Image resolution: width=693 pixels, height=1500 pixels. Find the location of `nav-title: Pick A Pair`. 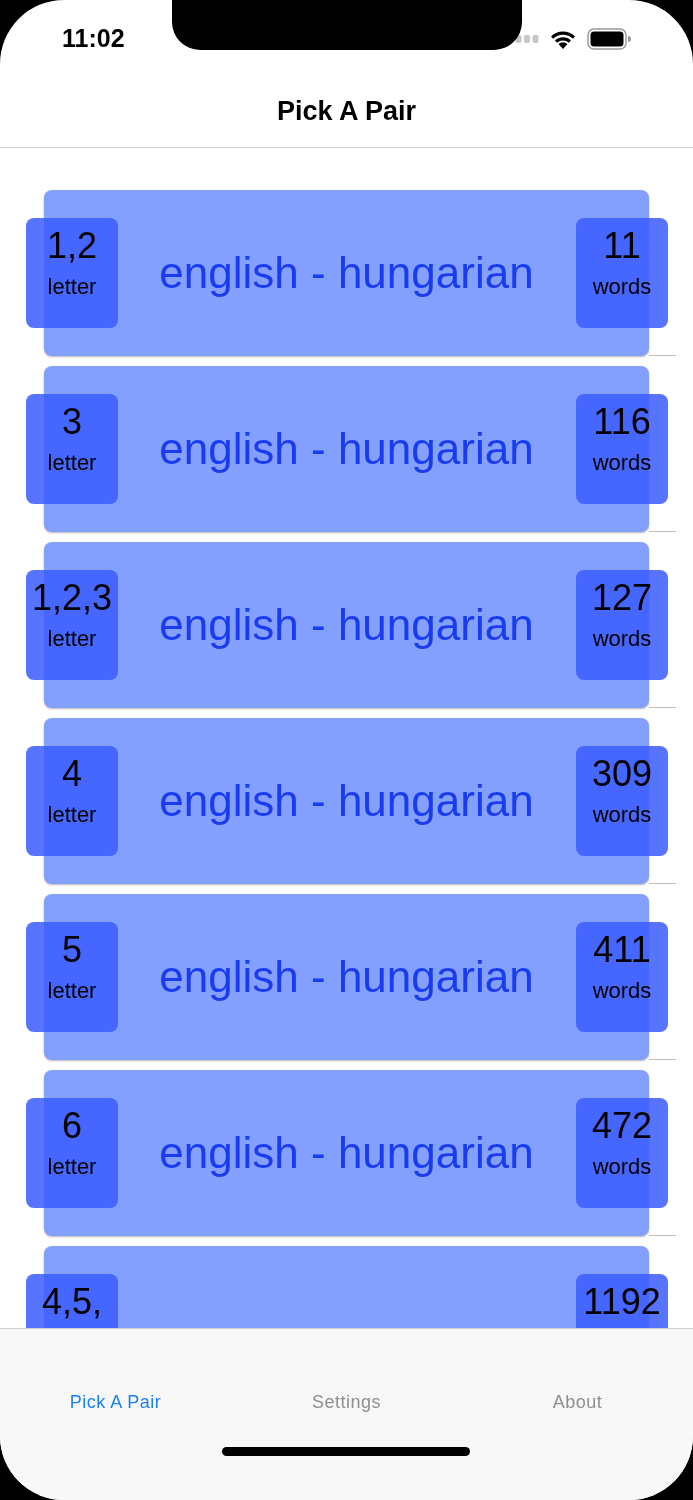

nav-title: Pick A Pair is located at coordinates (346, 112).